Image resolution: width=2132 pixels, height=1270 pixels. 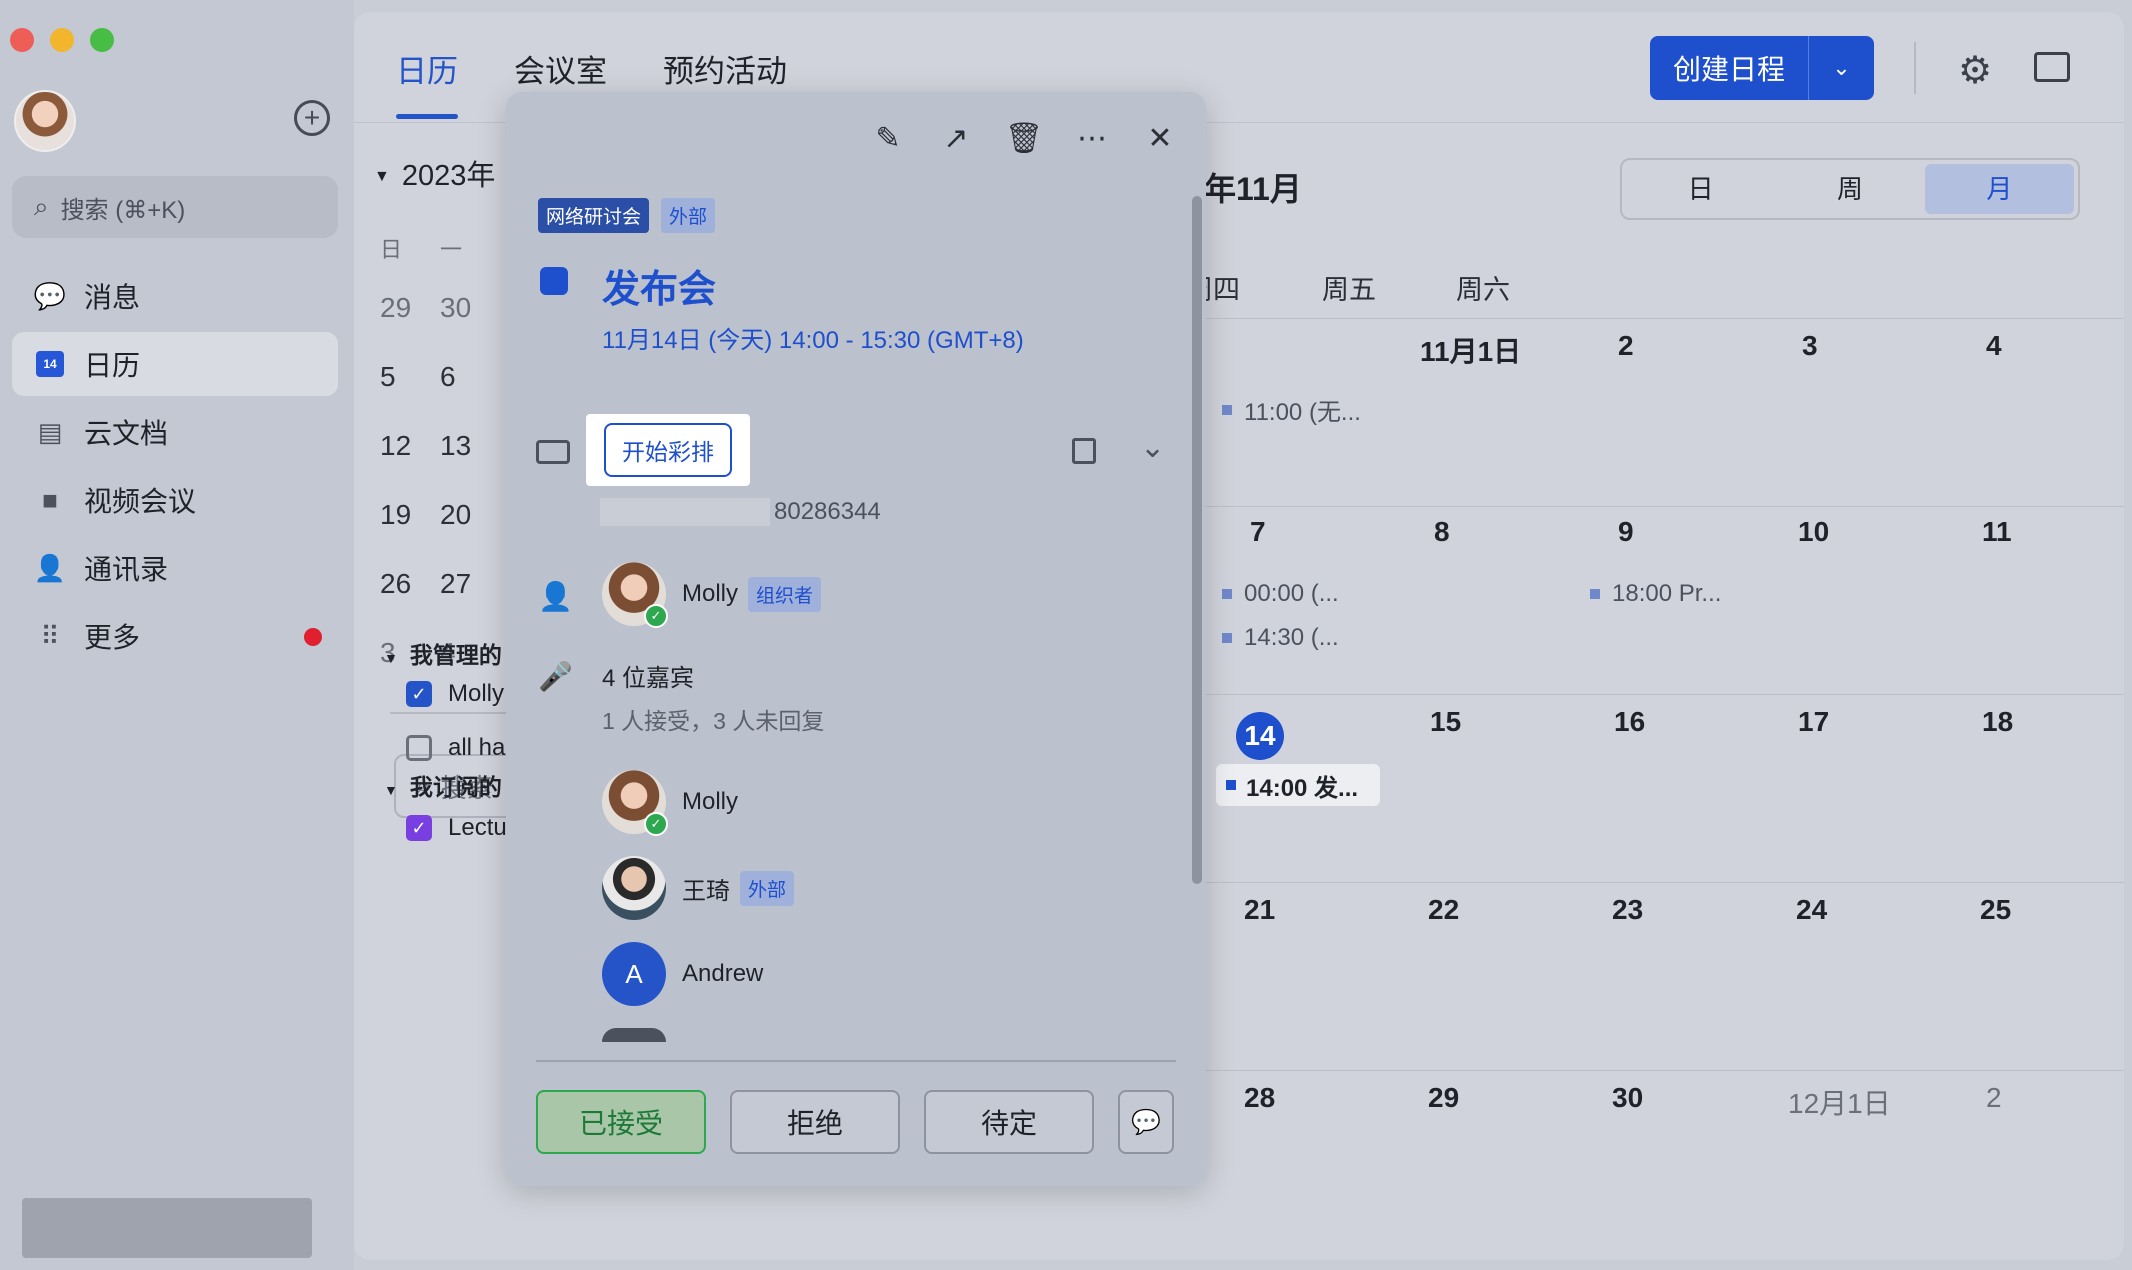 I want to click on mini-weekday: 日, so click(x=391, y=249).